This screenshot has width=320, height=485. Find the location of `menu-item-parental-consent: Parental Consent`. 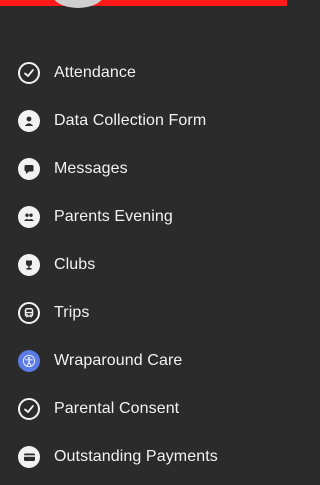

menu-item-parental-consent: Parental Consent is located at coordinates (143, 409).